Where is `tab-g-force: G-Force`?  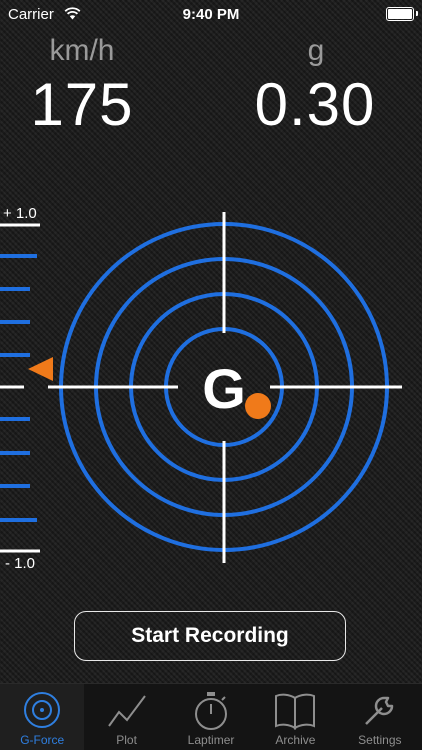
tab-g-force: G-Force is located at coordinates (42, 717).